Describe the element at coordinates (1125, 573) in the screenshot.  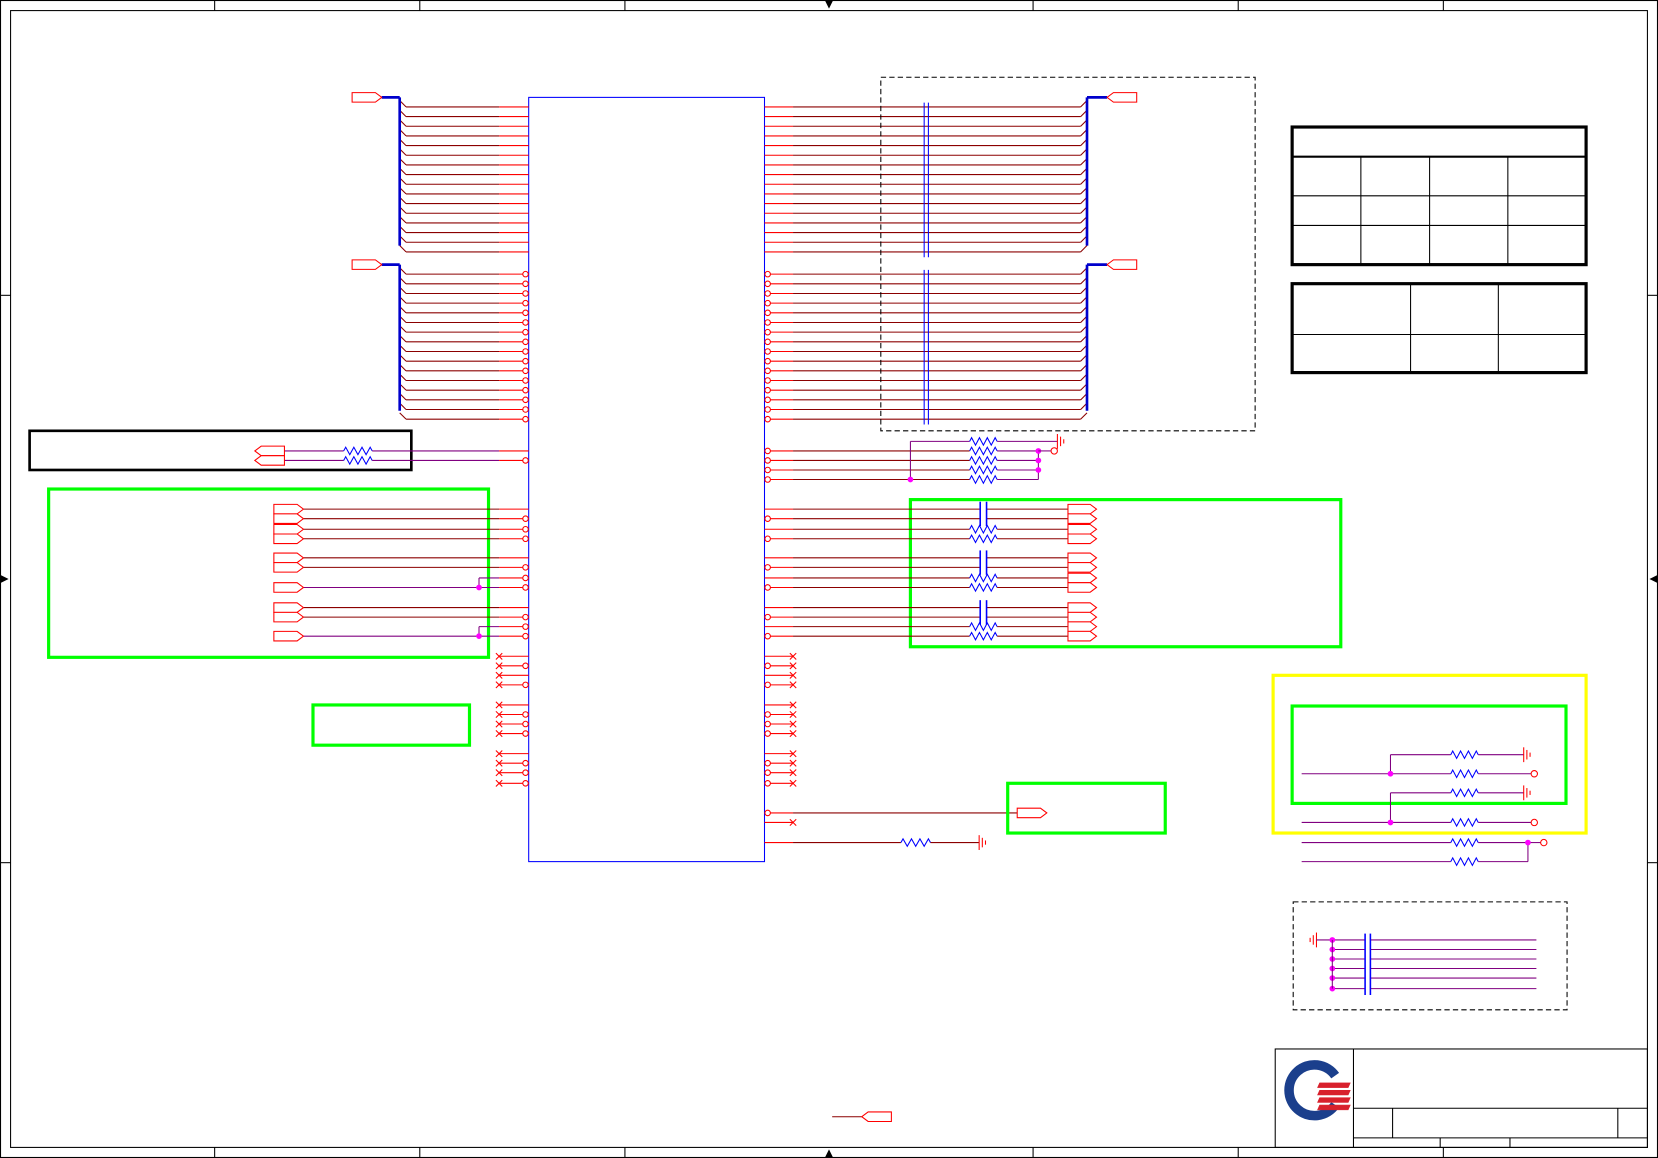
I see `green-highlight-box` at that location.